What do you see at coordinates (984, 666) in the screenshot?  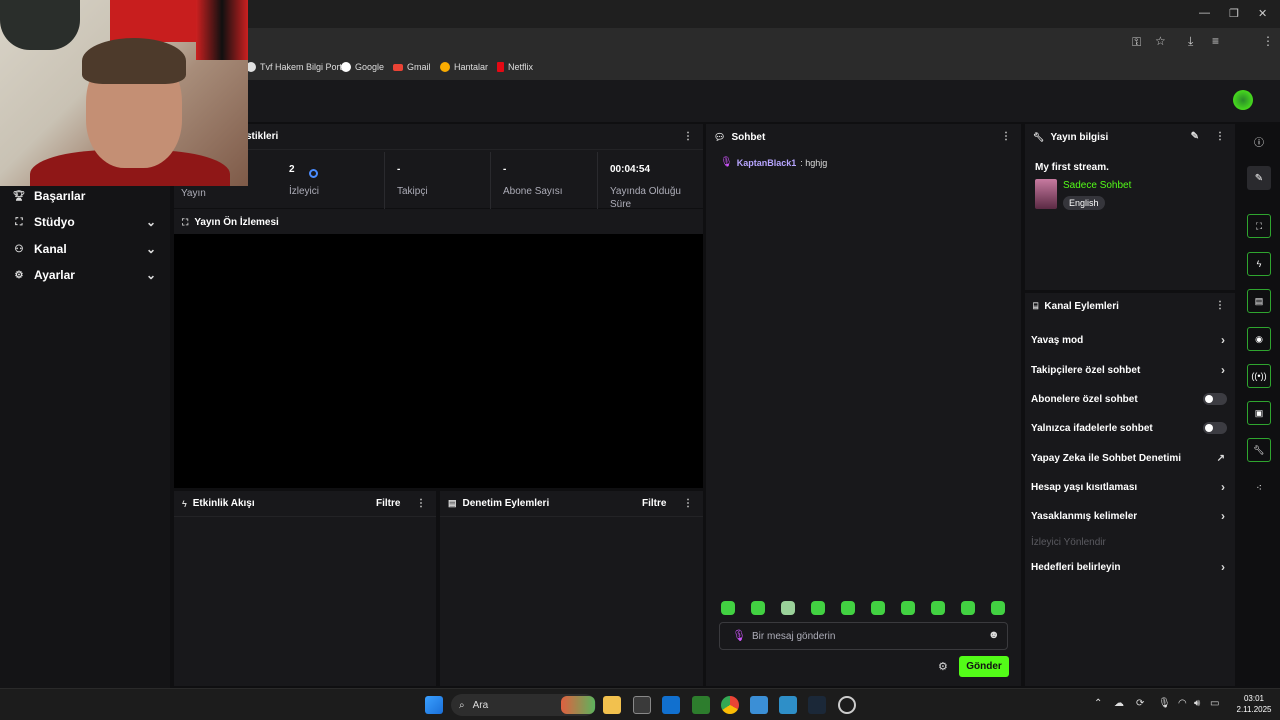 I see `send-button: Gönder` at bounding box center [984, 666].